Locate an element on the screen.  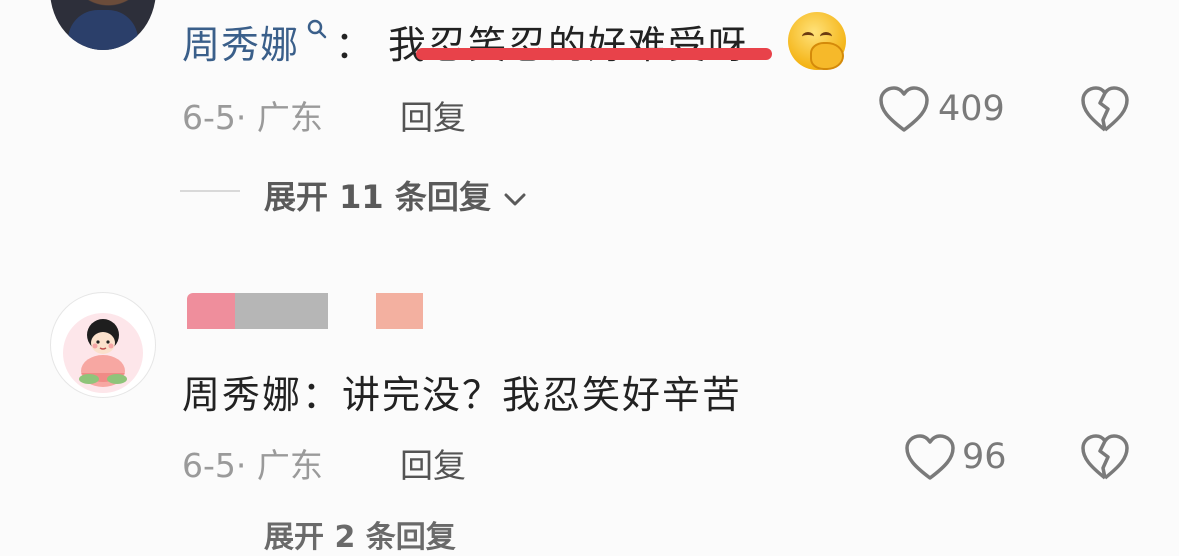
username: 周秀娜 is located at coordinates (240, 45).